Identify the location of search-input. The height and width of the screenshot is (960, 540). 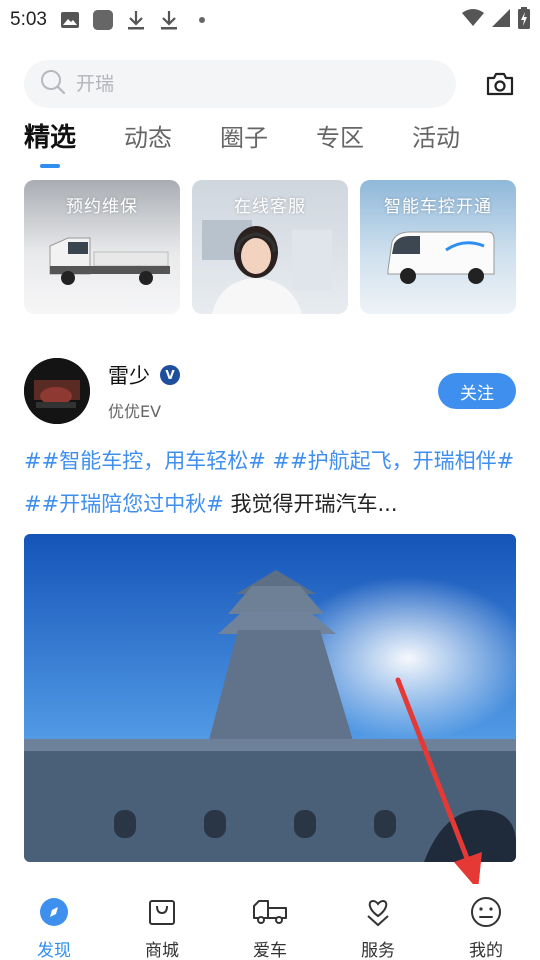
(236, 84).